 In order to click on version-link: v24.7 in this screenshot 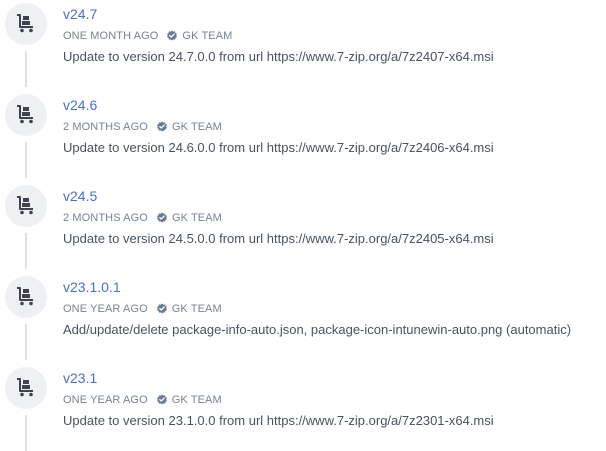, I will do `click(80, 14)`.